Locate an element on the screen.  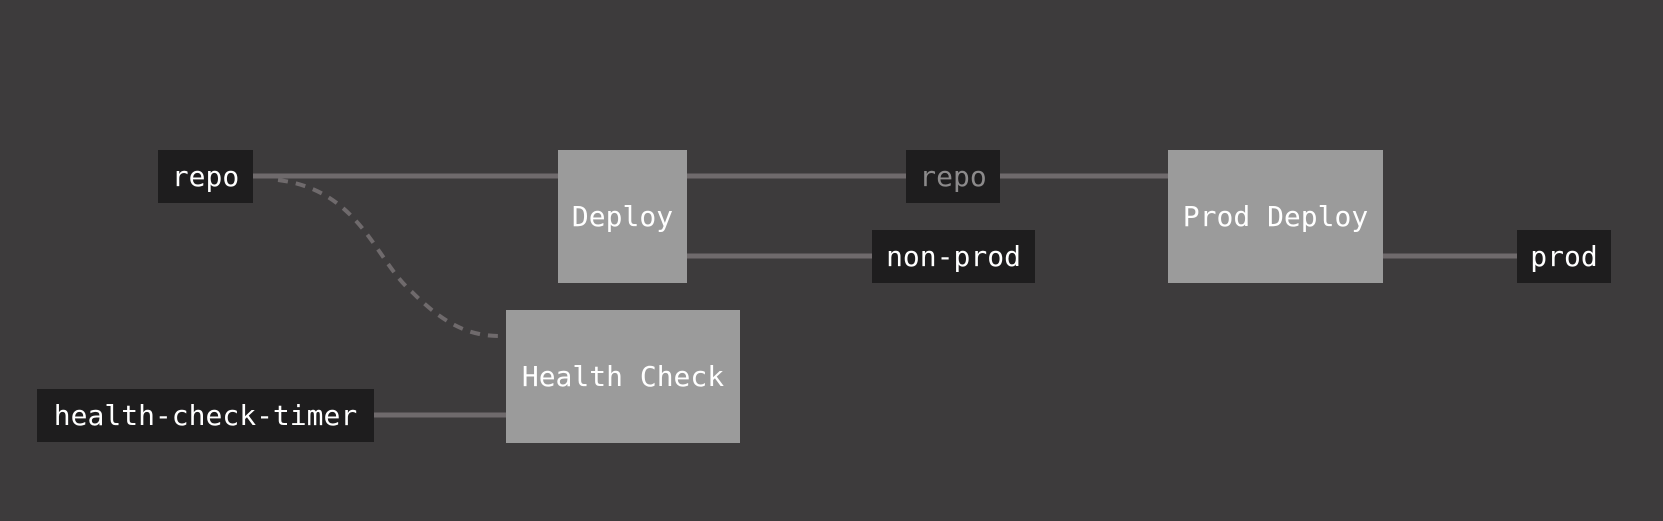
job-deploy: Deploy is located at coordinates (622, 216).